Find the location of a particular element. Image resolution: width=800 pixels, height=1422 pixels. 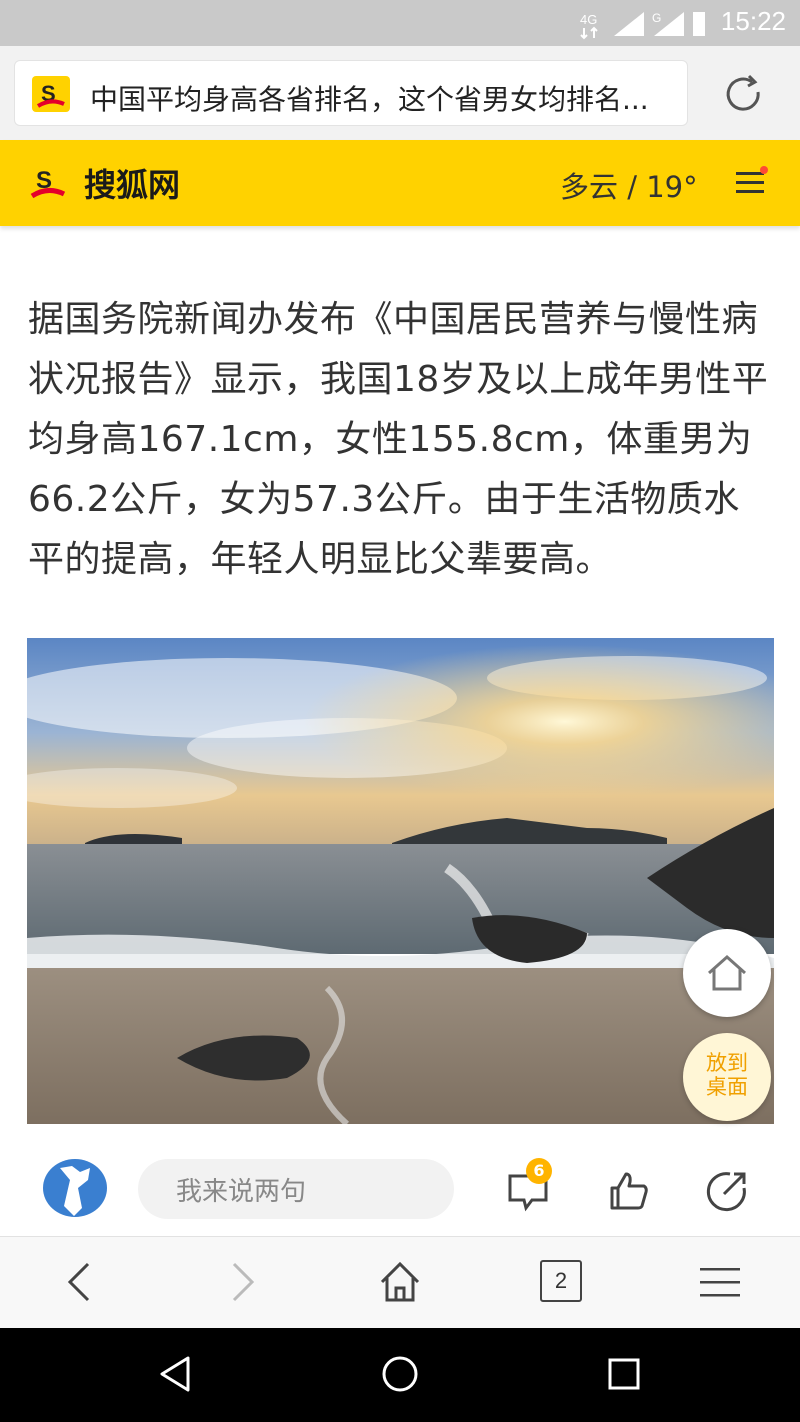

4g-network-icon: 4G is located at coordinates (589, 26).